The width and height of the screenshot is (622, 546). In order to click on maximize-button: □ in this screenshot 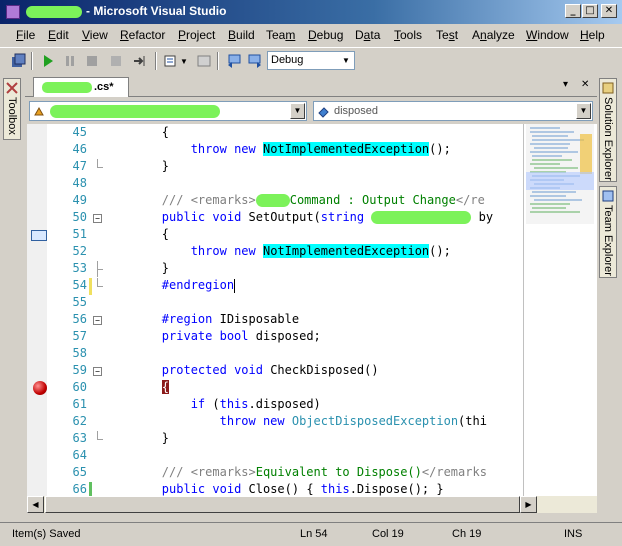, I will do `click(590, 11)`.